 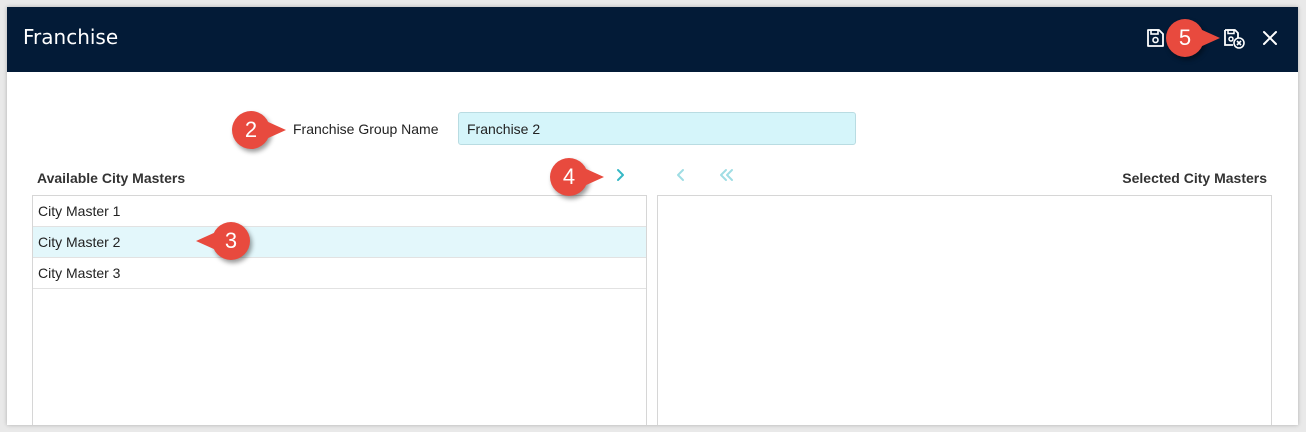 I want to click on list-item: City Master 2, so click(x=339, y=242).